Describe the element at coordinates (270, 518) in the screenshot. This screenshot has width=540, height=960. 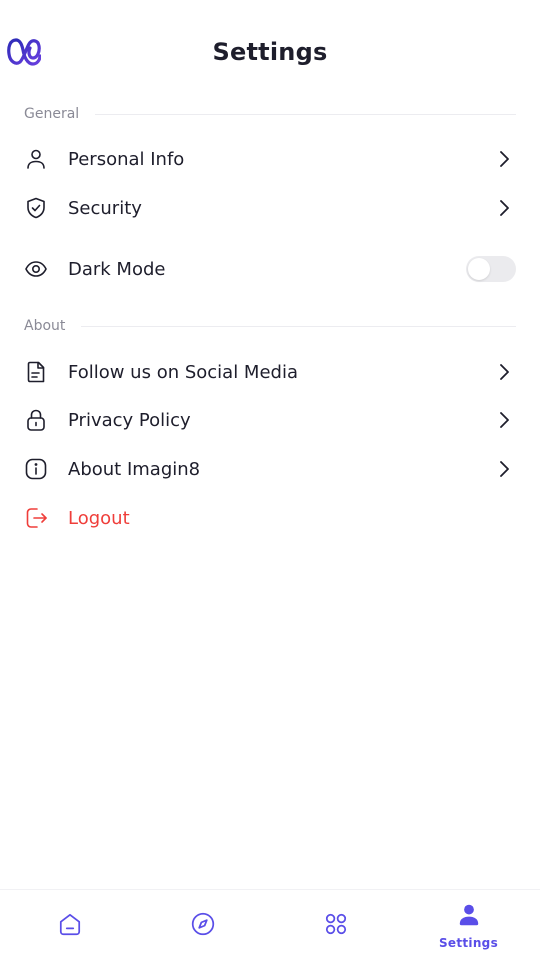
I see `logout-button: Logout` at that location.